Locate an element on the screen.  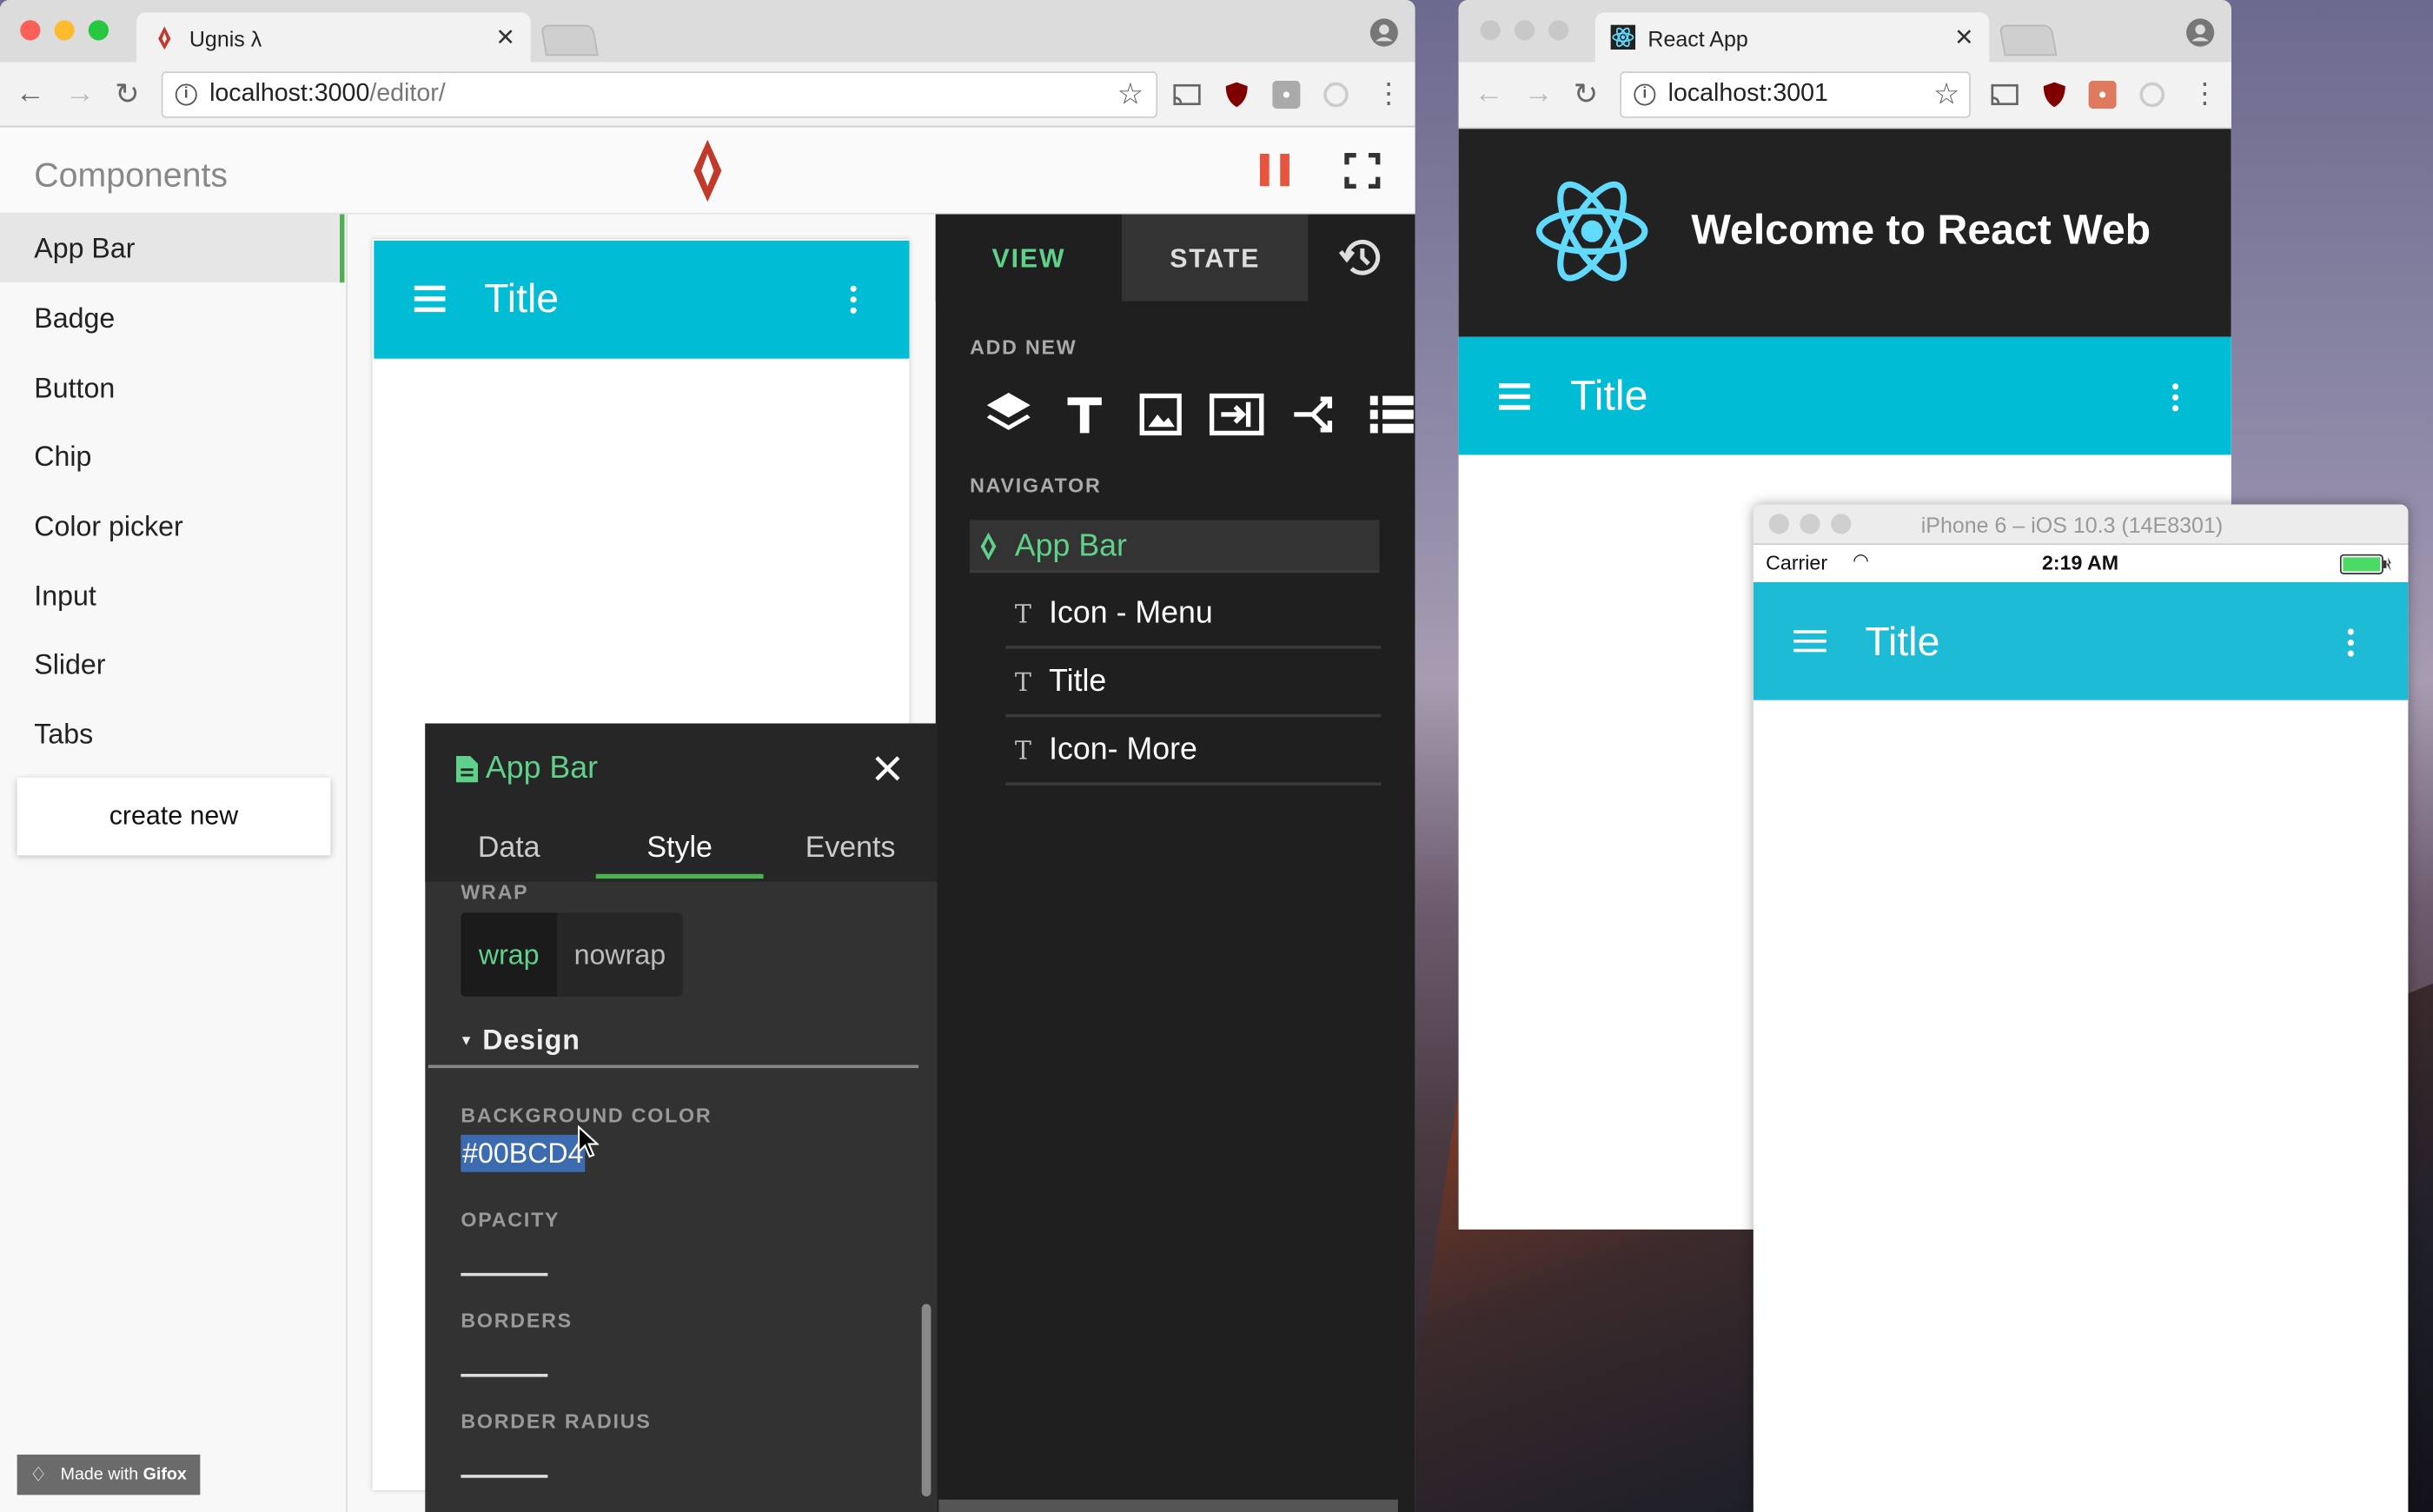
sidebar-item-tabs: Tabs is located at coordinates (172, 734).